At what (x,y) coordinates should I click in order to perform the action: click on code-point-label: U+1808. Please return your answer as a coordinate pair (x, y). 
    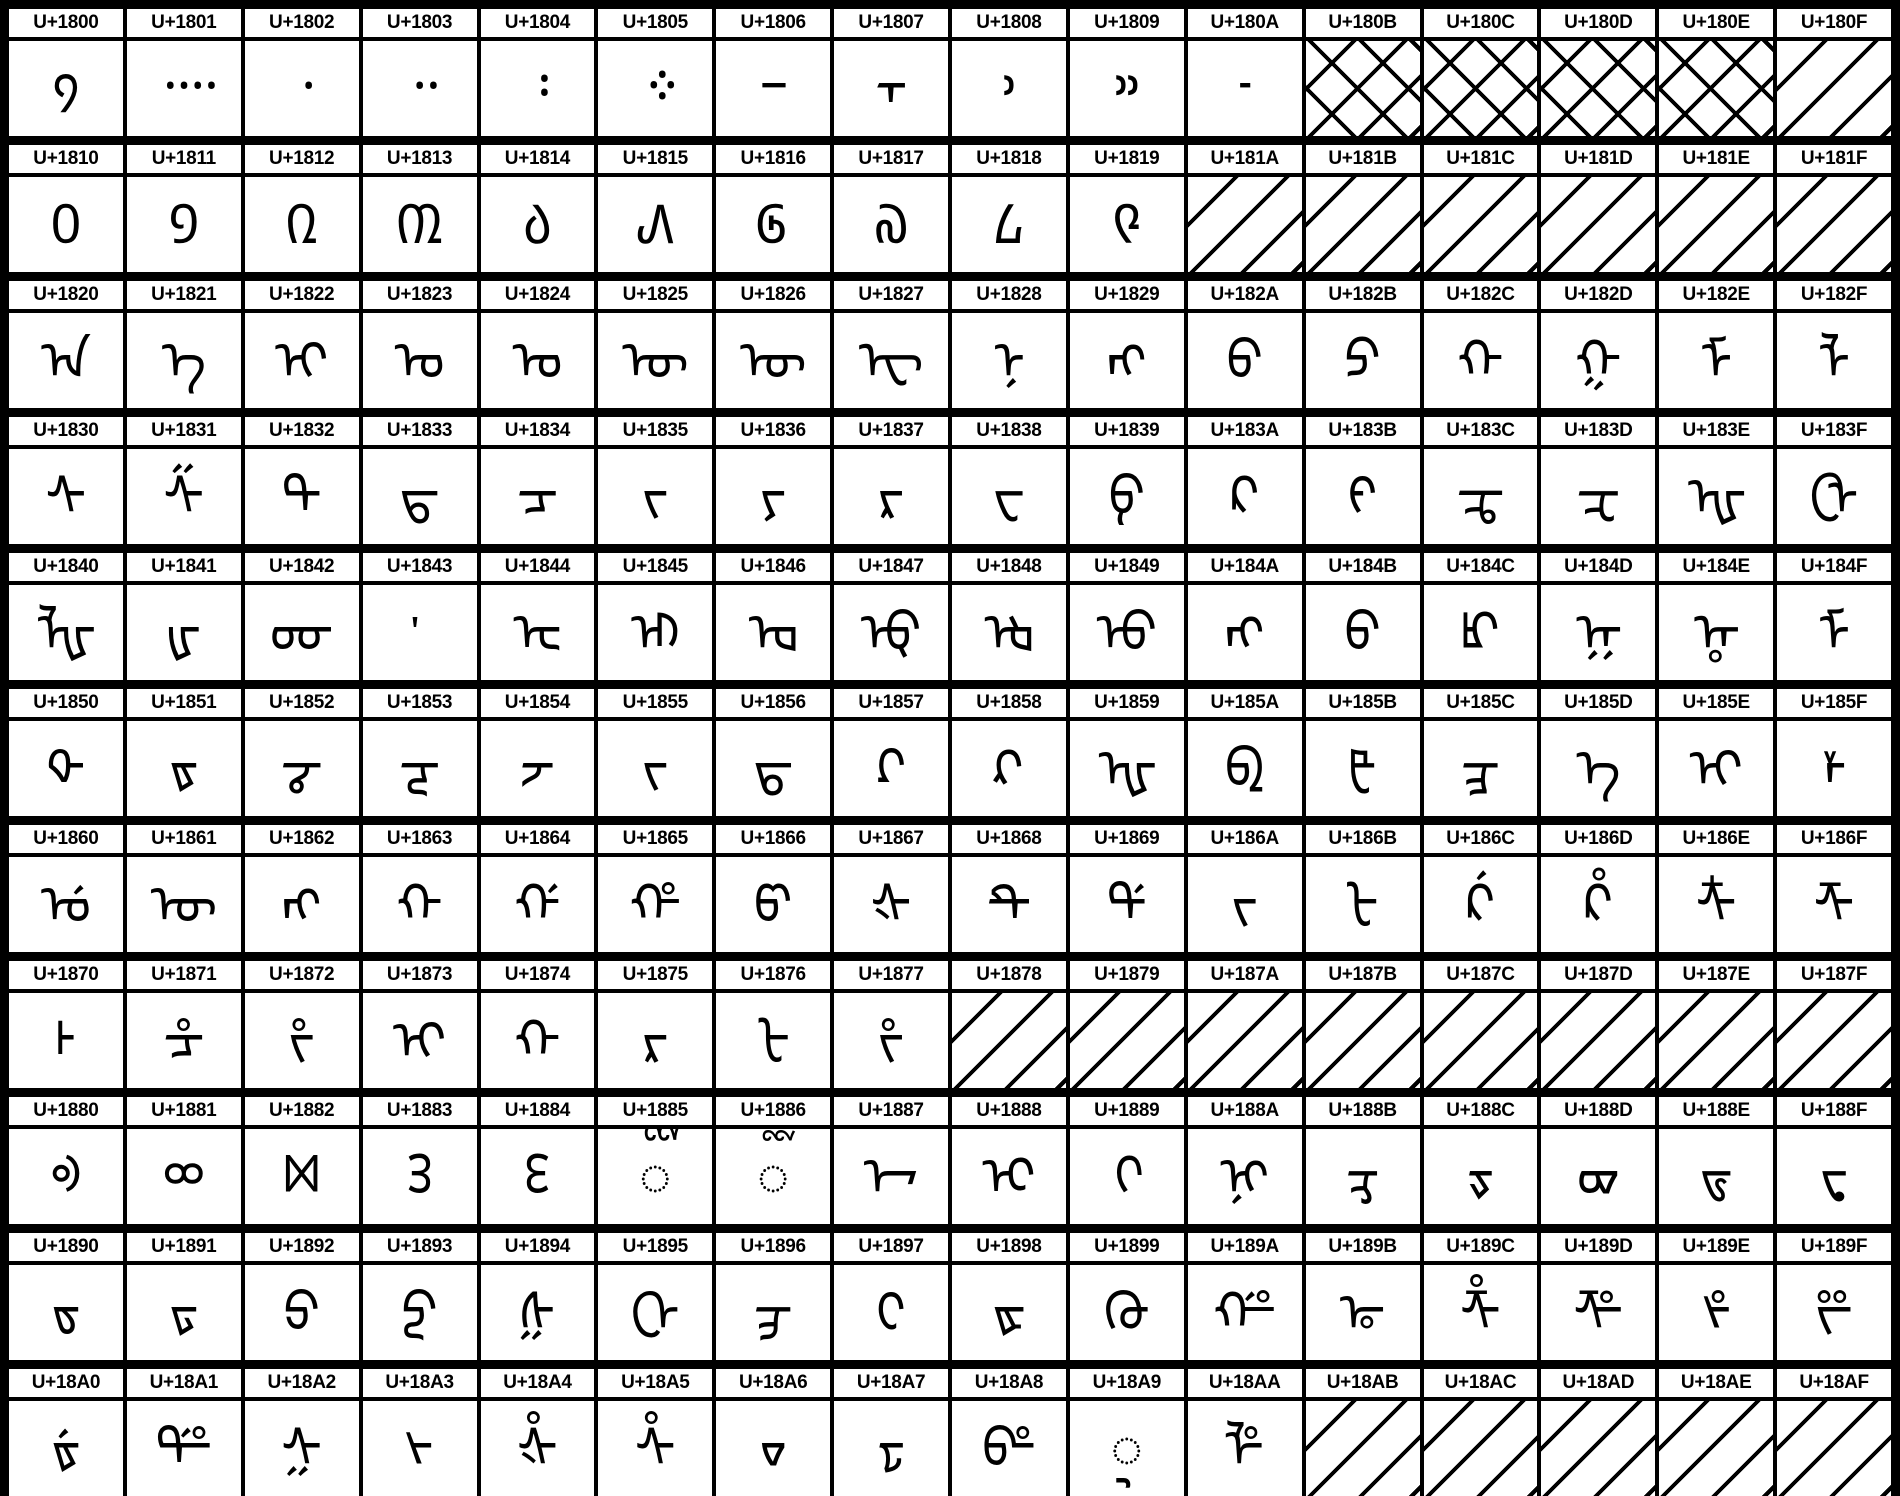
    Looking at the image, I should click on (1009, 23).